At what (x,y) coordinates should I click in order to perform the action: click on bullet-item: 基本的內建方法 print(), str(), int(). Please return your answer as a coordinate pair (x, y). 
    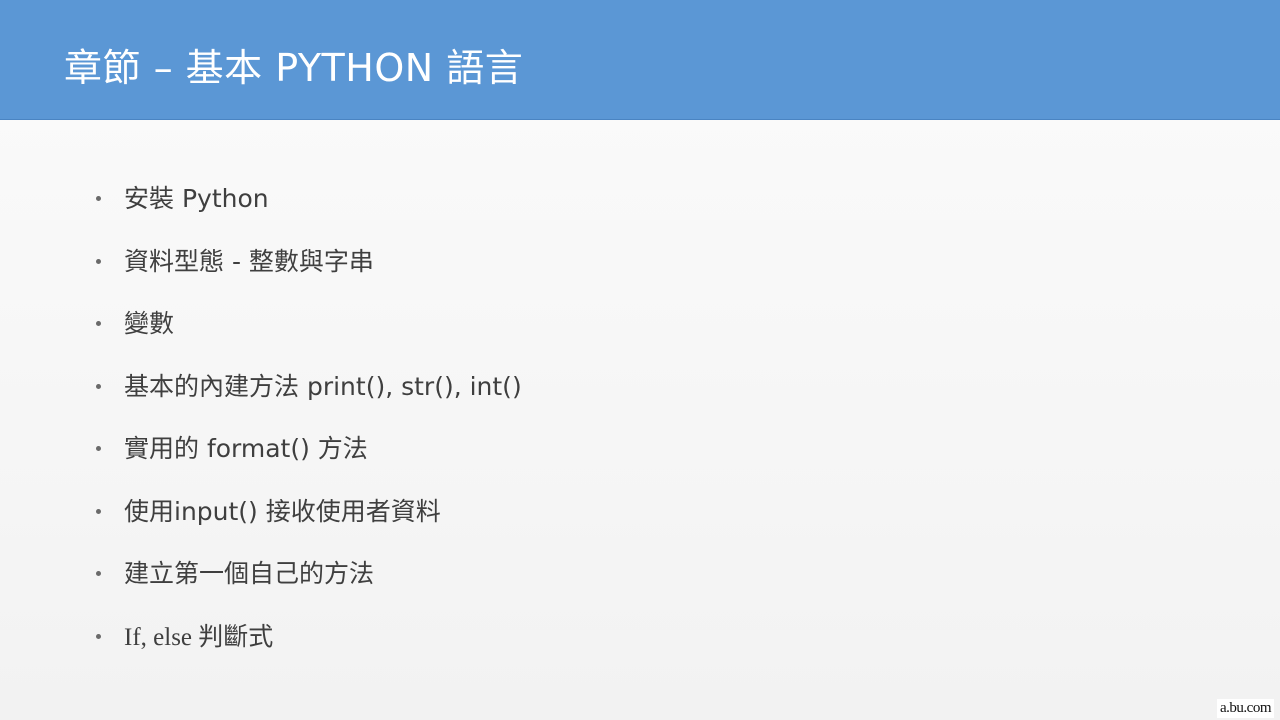
    Looking at the image, I should click on (309, 385).